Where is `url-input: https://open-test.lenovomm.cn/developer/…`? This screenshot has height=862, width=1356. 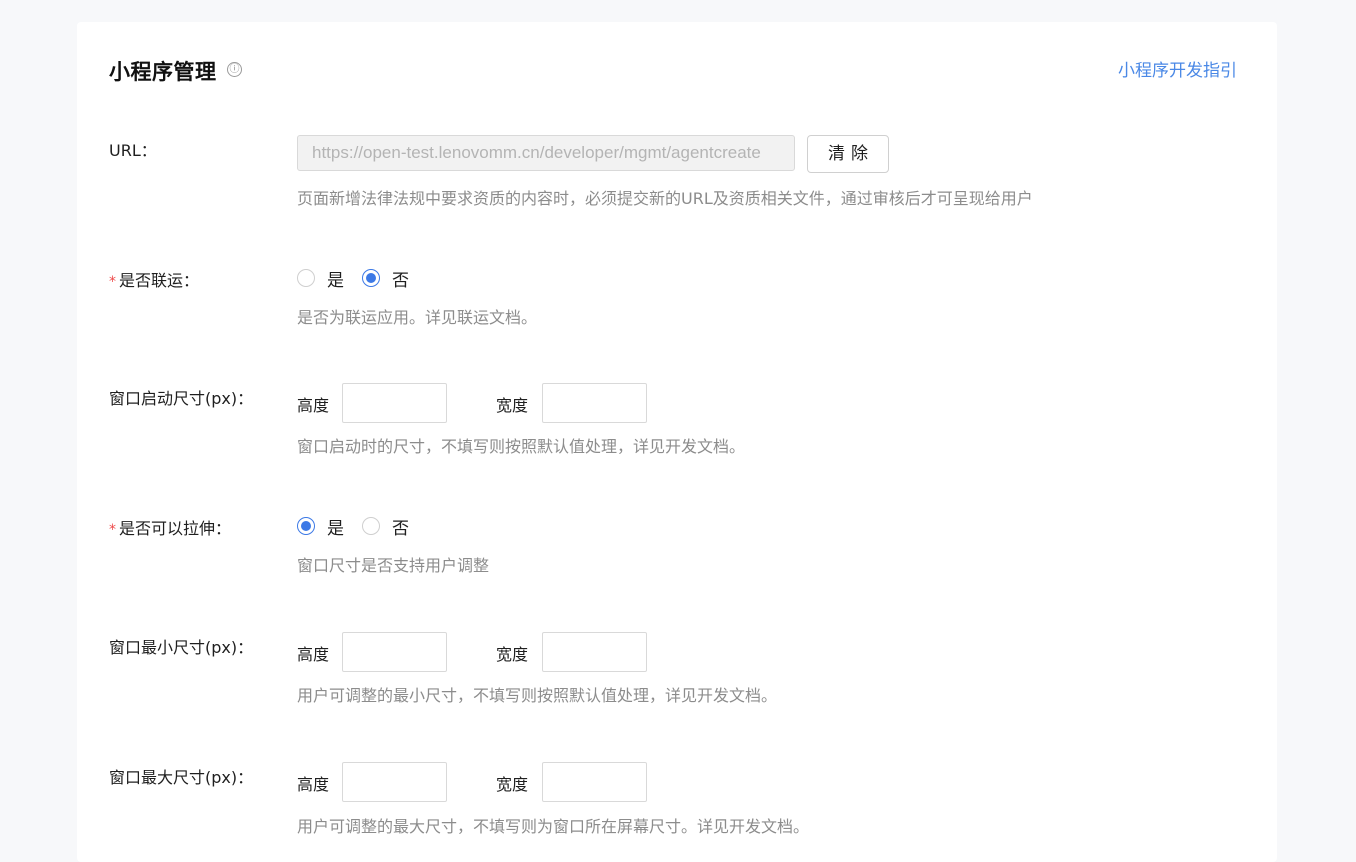 url-input: https://open-test.lenovomm.cn/developer/… is located at coordinates (546, 153).